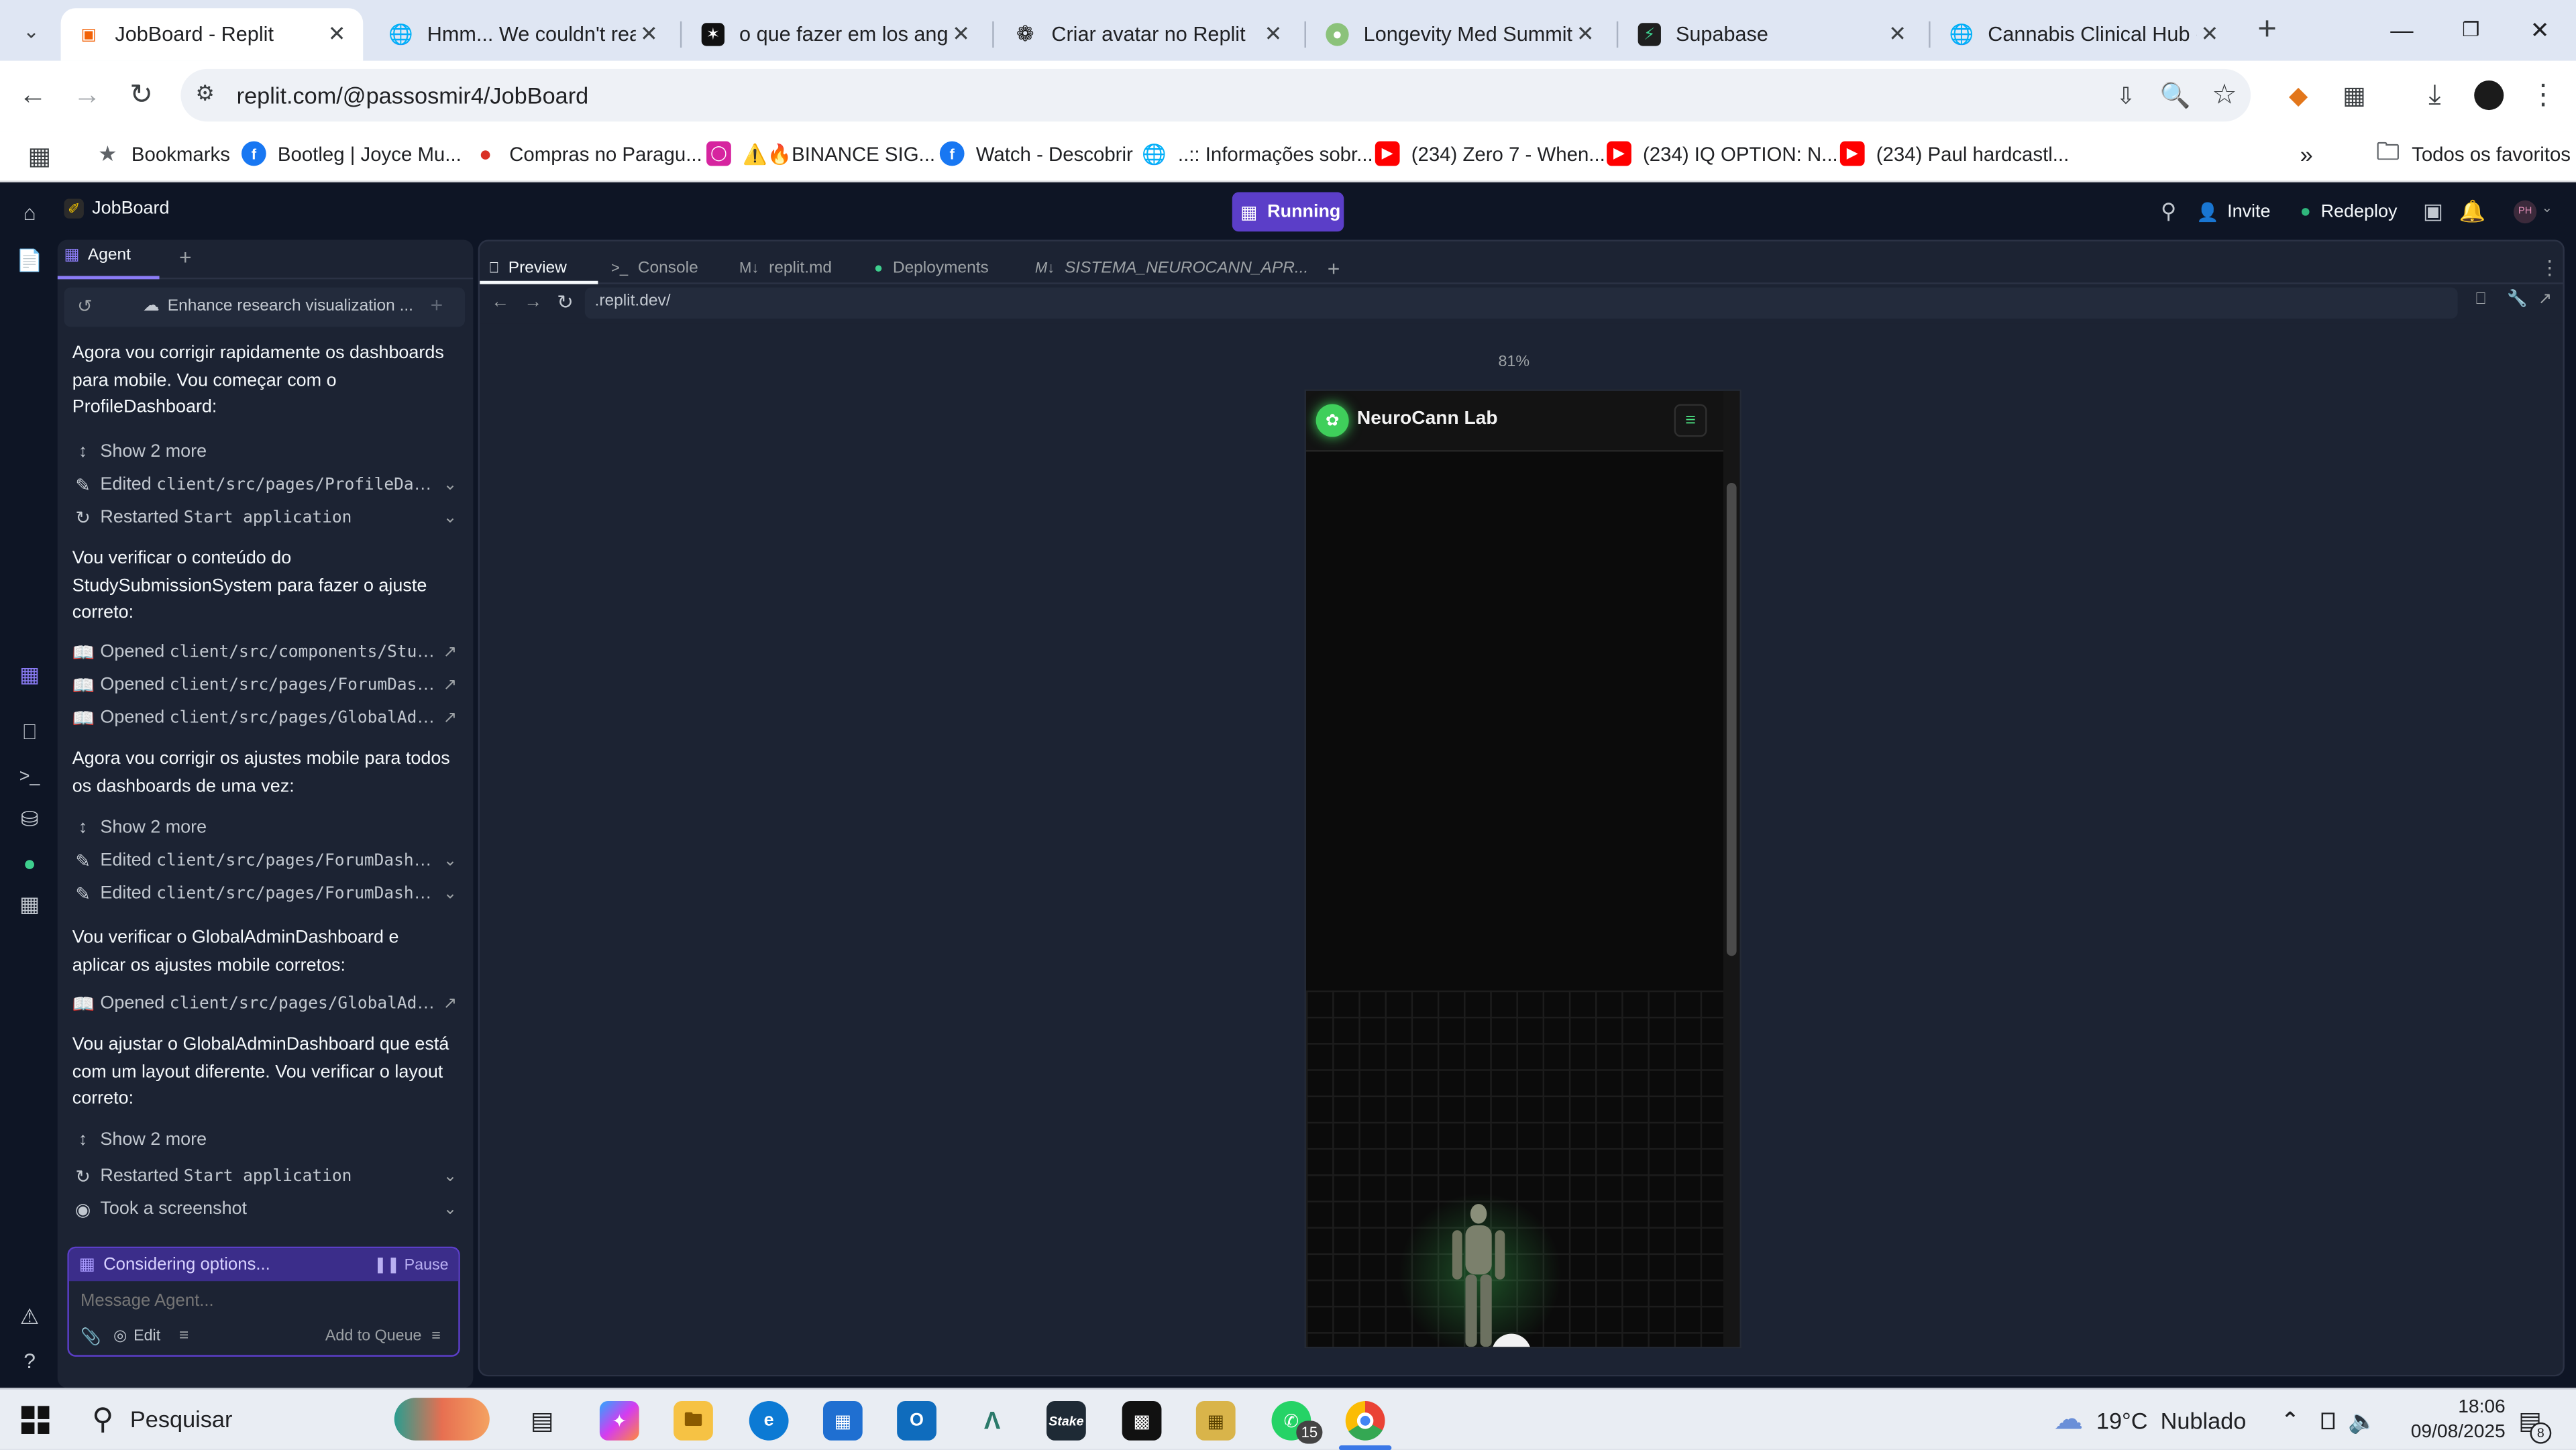 This screenshot has height=1450, width=2576. I want to click on chrome-icon, so click(1365, 1420).